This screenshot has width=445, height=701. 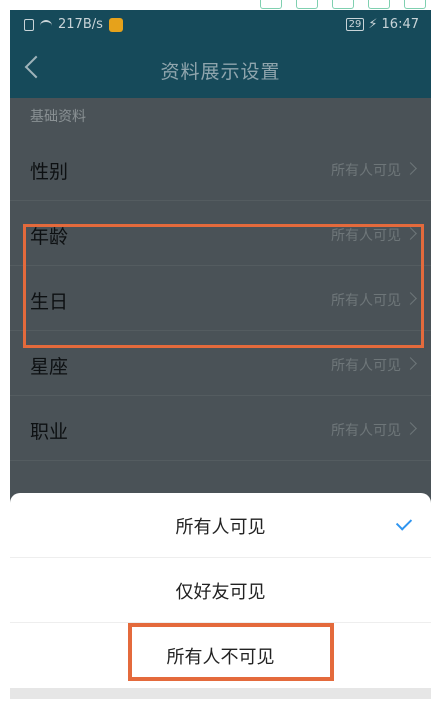 What do you see at coordinates (49, 172) in the screenshot?
I see `row-label: 性别` at bounding box center [49, 172].